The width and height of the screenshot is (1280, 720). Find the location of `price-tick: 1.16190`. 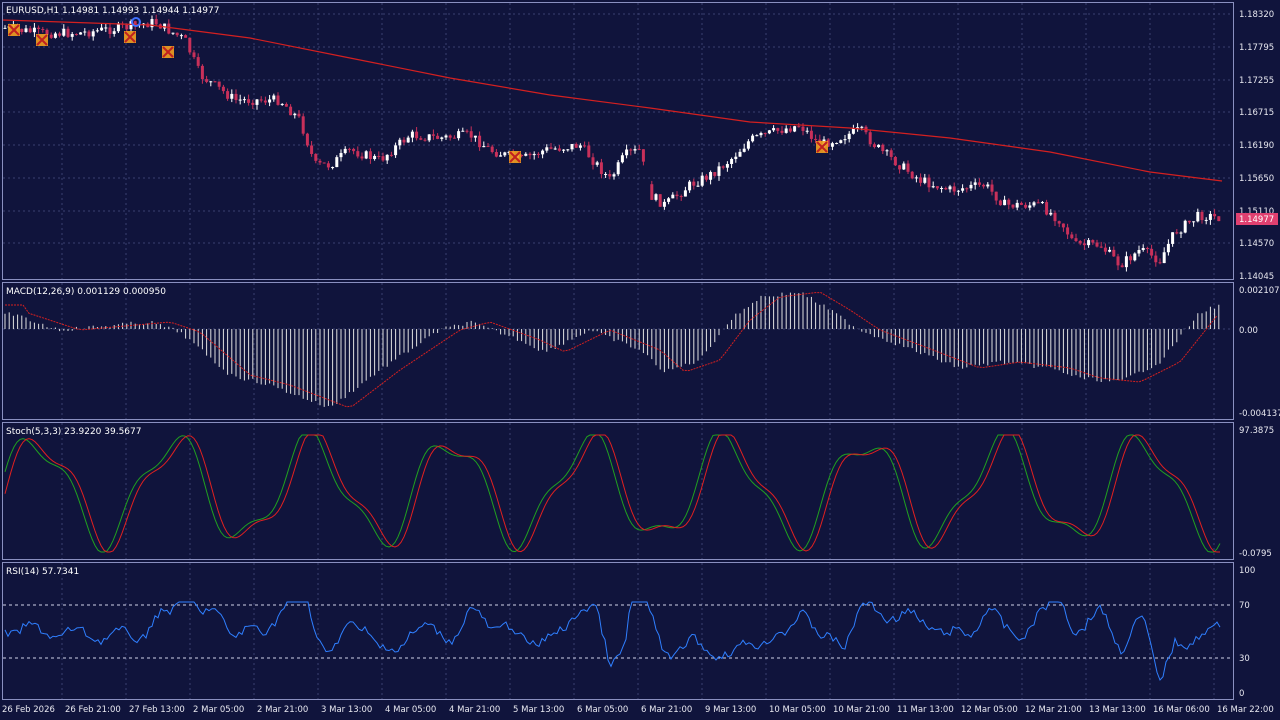

price-tick: 1.16190 is located at coordinates (1256, 146).